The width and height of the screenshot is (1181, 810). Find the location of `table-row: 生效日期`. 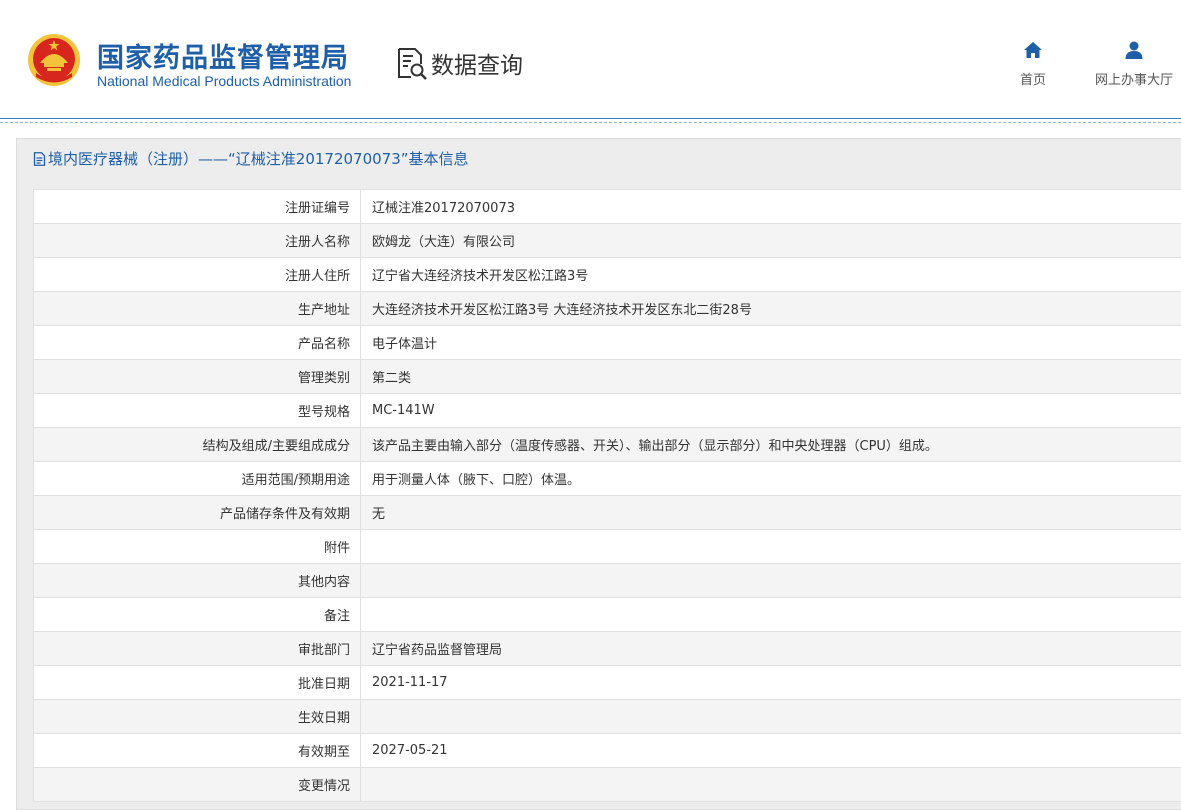

table-row: 生效日期 is located at coordinates (607, 717).